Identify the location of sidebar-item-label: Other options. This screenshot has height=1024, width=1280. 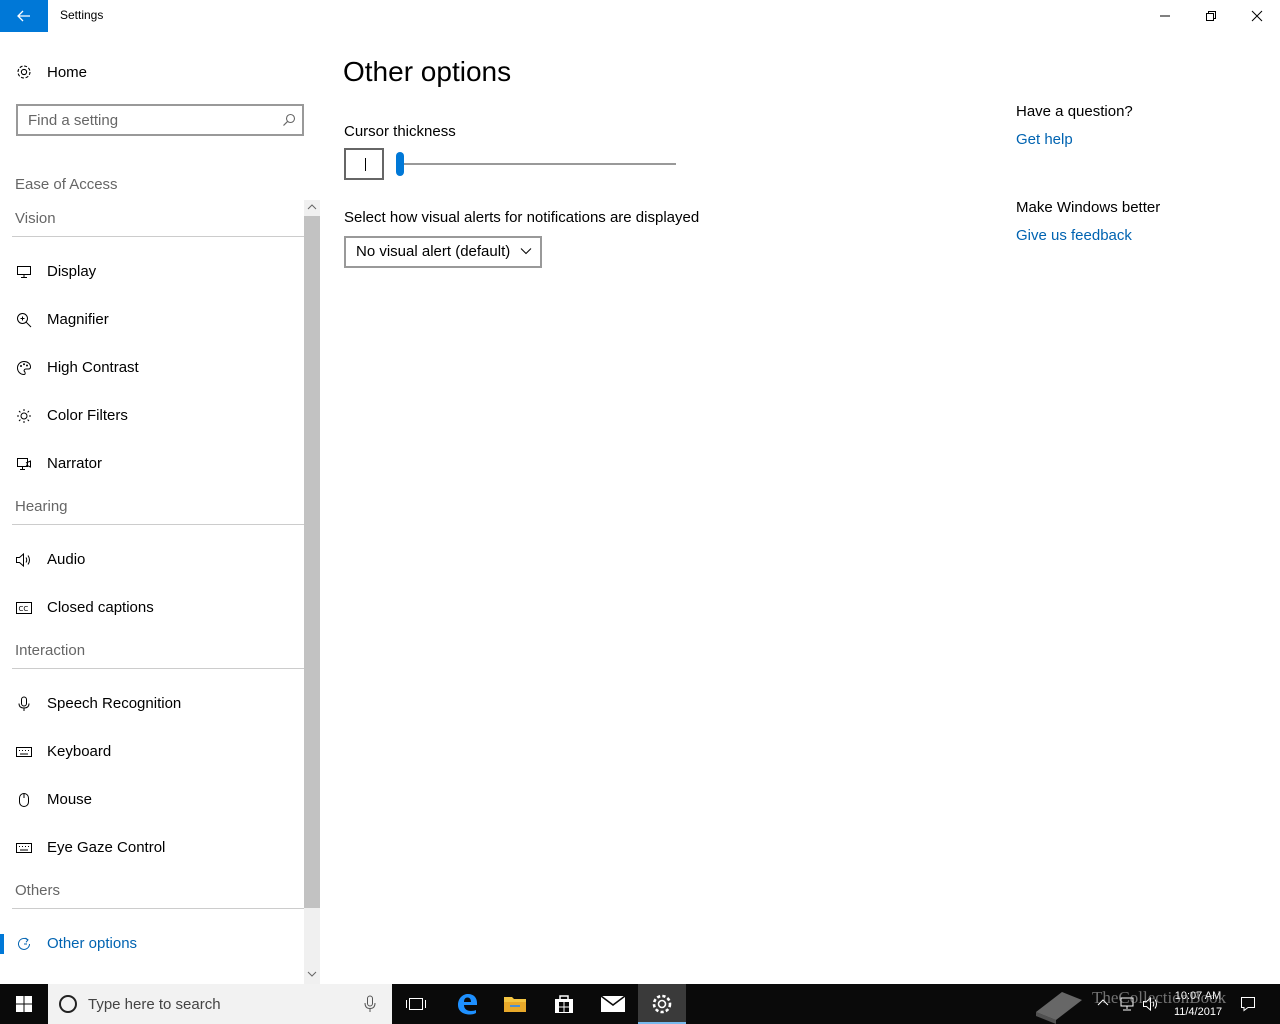
(92, 943).